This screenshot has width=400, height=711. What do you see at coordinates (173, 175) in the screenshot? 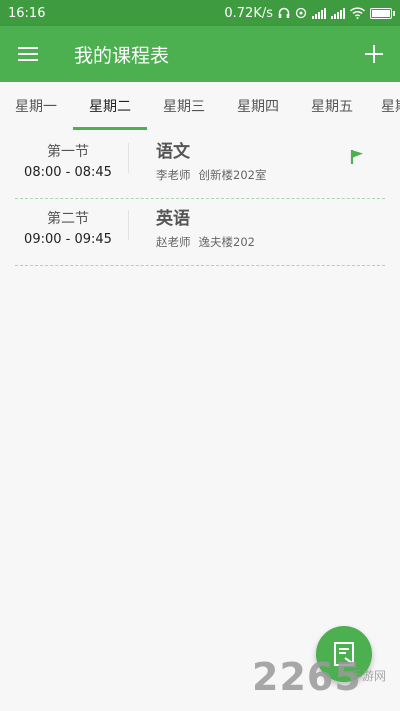
I see `course-teacher: 李老师` at bounding box center [173, 175].